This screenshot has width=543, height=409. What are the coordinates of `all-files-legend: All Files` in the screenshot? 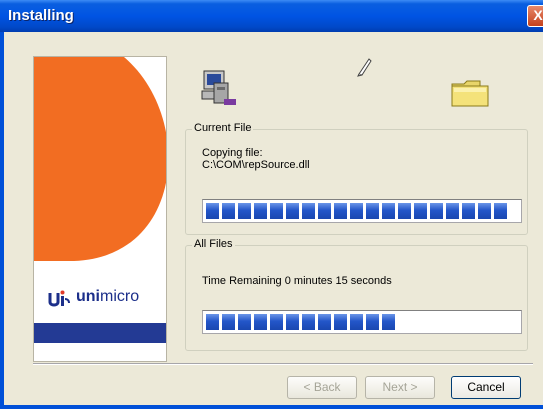 It's located at (213, 244).